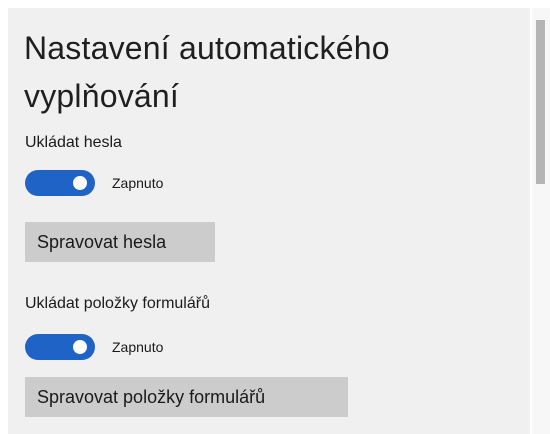 The image size is (550, 434). I want to click on scrollbar-thumb, so click(540, 102).